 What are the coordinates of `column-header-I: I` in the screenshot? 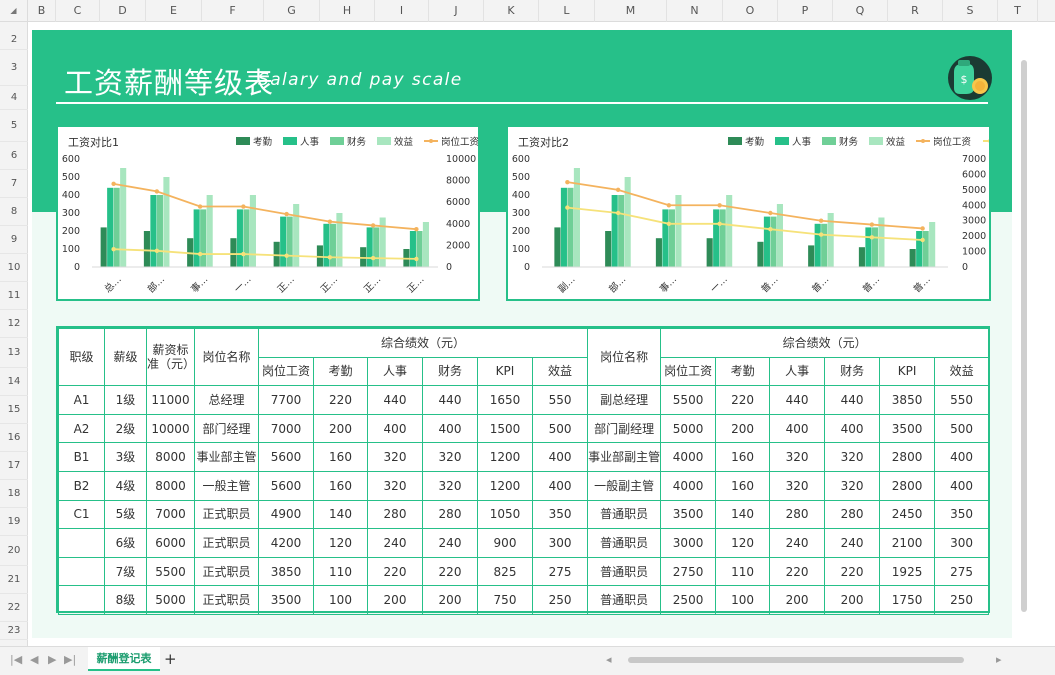 It's located at (402, 11).